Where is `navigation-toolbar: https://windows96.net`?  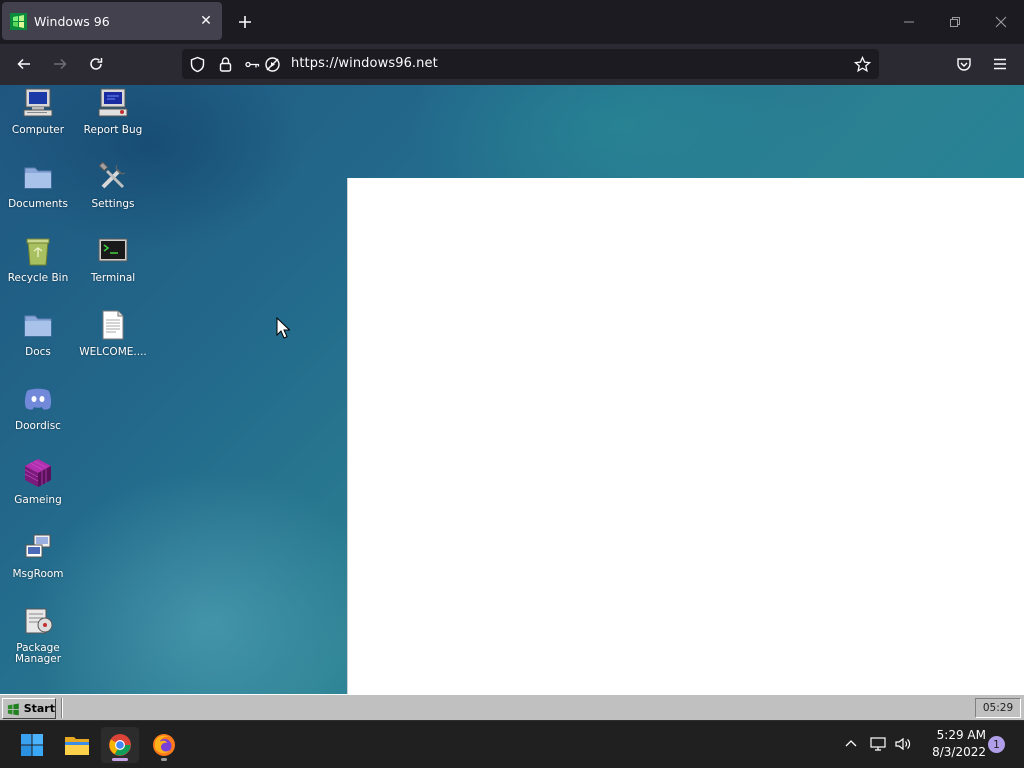
navigation-toolbar: https://windows96.net is located at coordinates (512, 64).